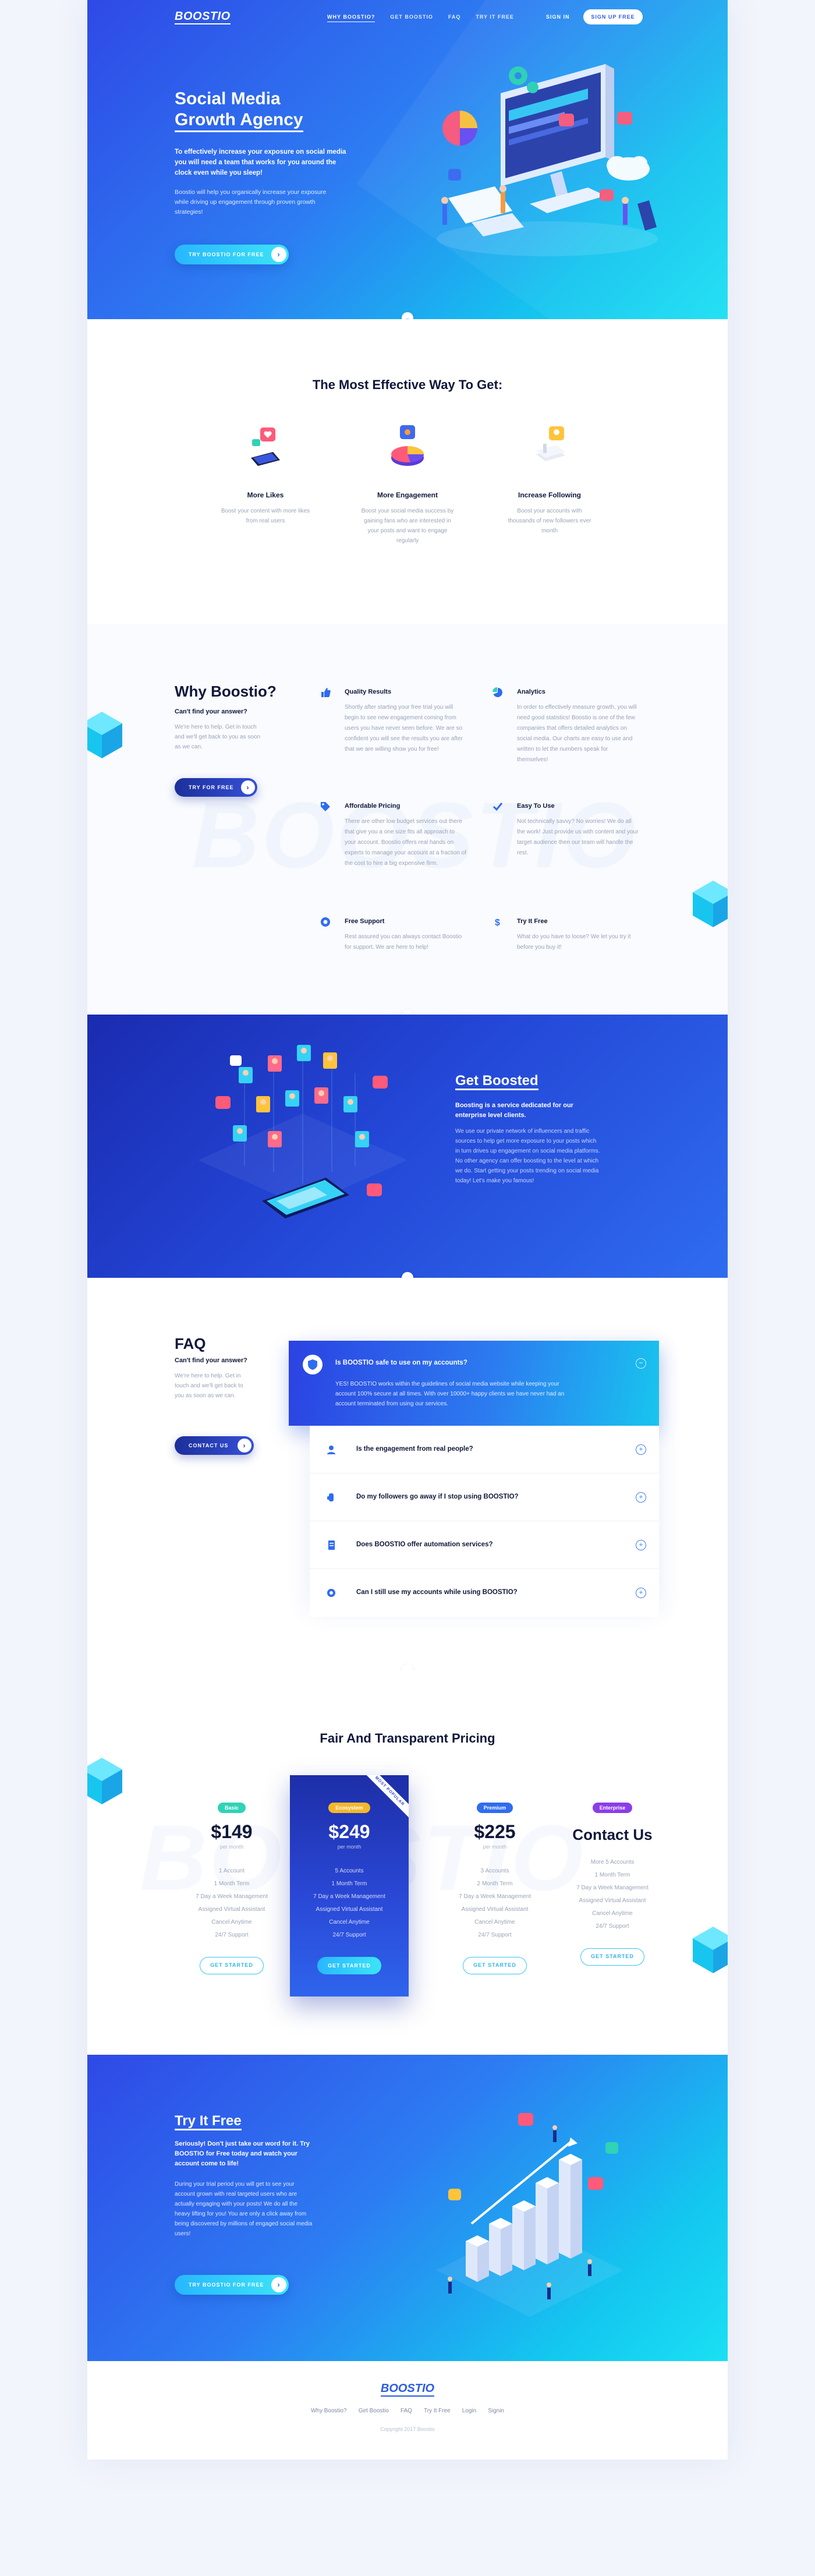 This screenshot has width=815, height=2576. I want to click on pie-engagement-icon, so click(408, 445).